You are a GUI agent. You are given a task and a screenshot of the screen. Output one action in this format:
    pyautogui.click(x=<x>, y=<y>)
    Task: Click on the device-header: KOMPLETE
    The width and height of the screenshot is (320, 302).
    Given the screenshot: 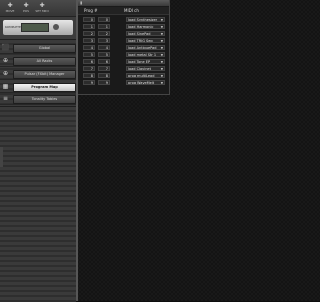 What is the action you would take?
    pyautogui.click(x=38, y=28)
    